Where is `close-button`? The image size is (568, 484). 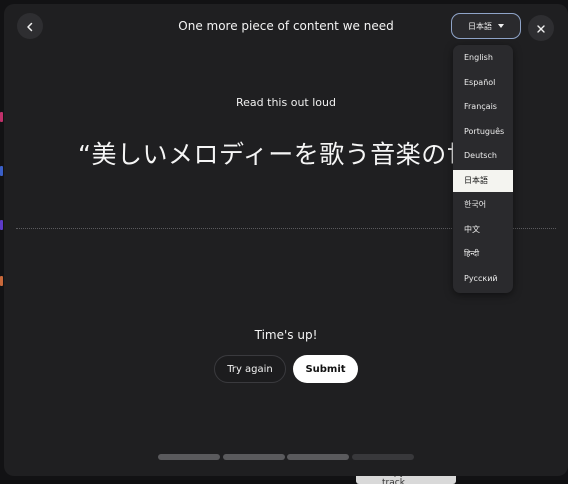 close-button is located at coordinates (541, 28).